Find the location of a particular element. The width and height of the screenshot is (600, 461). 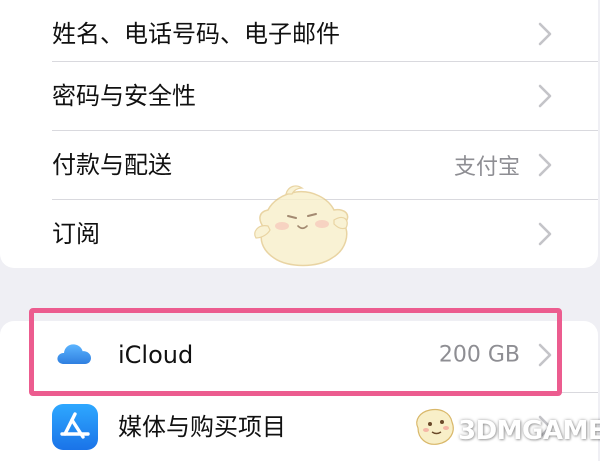

row-password-security: 密码与安全性 is located at coordinates (299, 96).